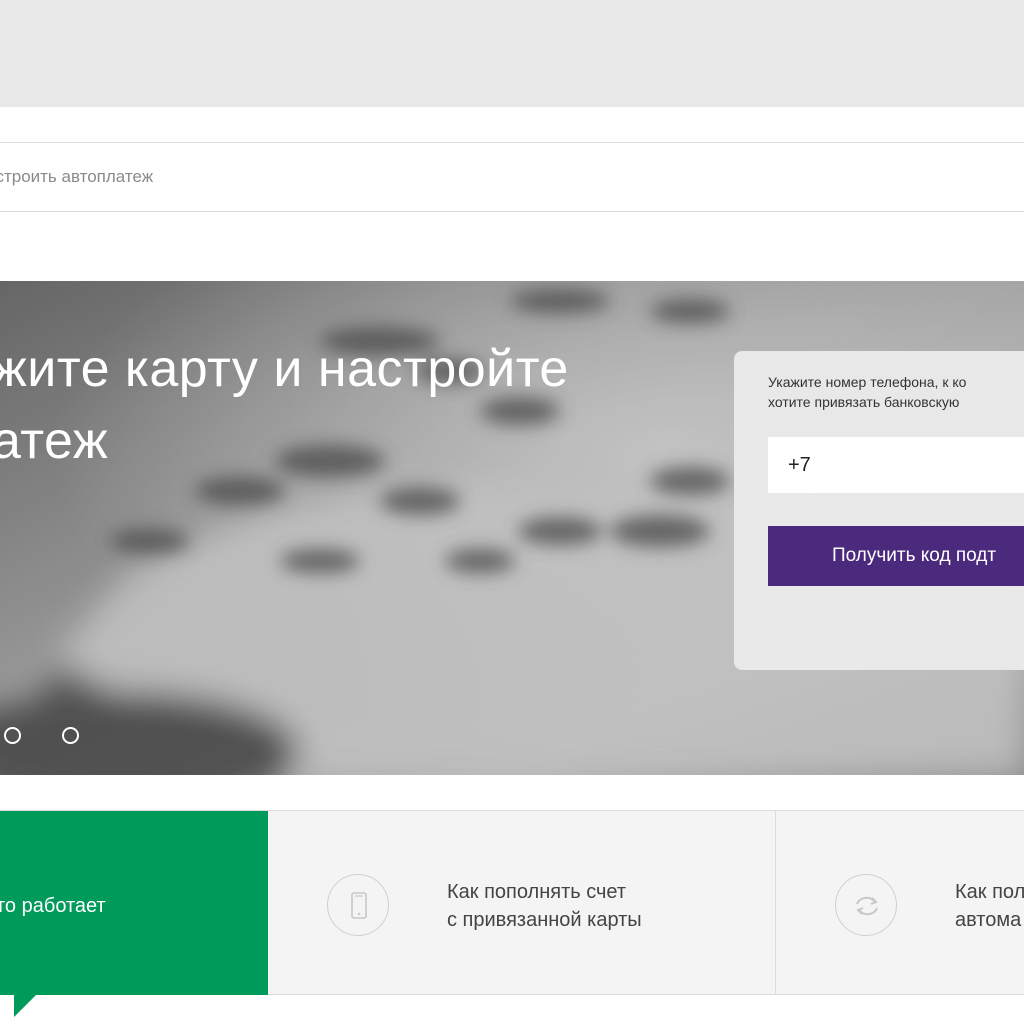 This screenshot has width=1024, height=1024. I want to click on tab-how-it-works-label: то работает, so click(53, 906).